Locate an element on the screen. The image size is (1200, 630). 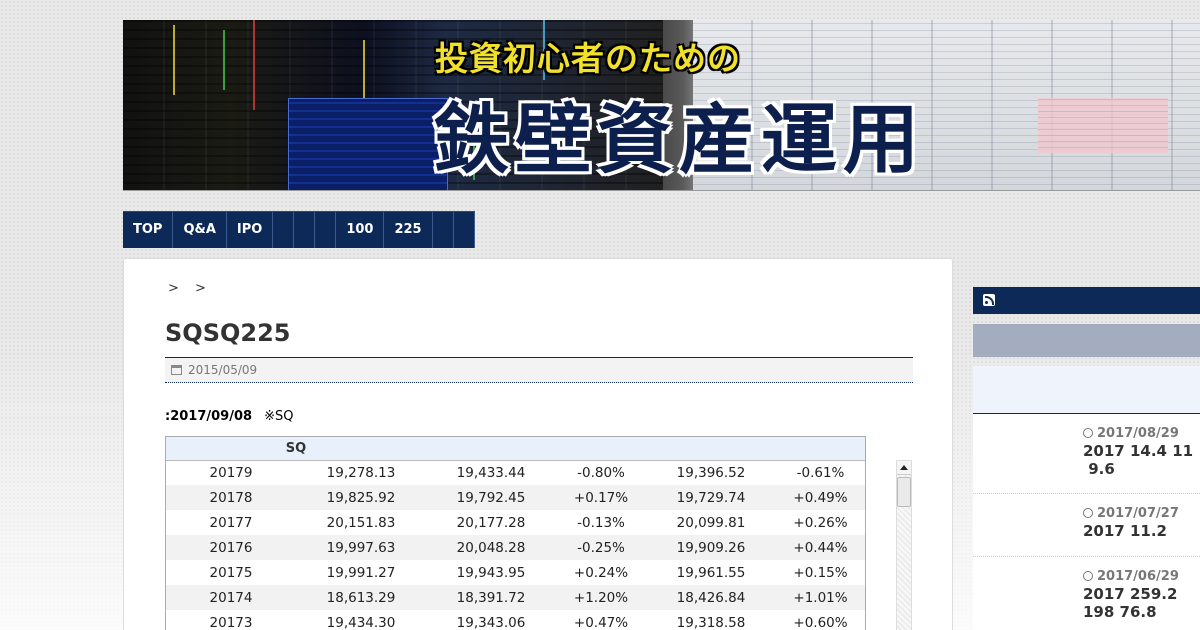
table-cell: 19,825.92 is located at coordinates (361, 497).